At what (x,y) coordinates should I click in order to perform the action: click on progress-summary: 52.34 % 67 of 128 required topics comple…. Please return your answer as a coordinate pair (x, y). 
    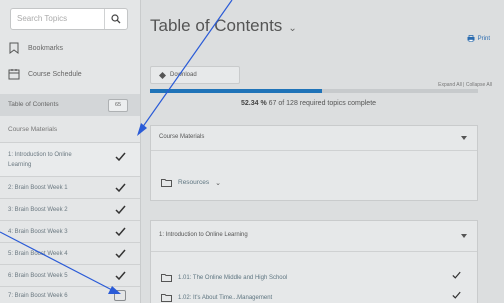
    Looking at the image, I should click on (308, 103).